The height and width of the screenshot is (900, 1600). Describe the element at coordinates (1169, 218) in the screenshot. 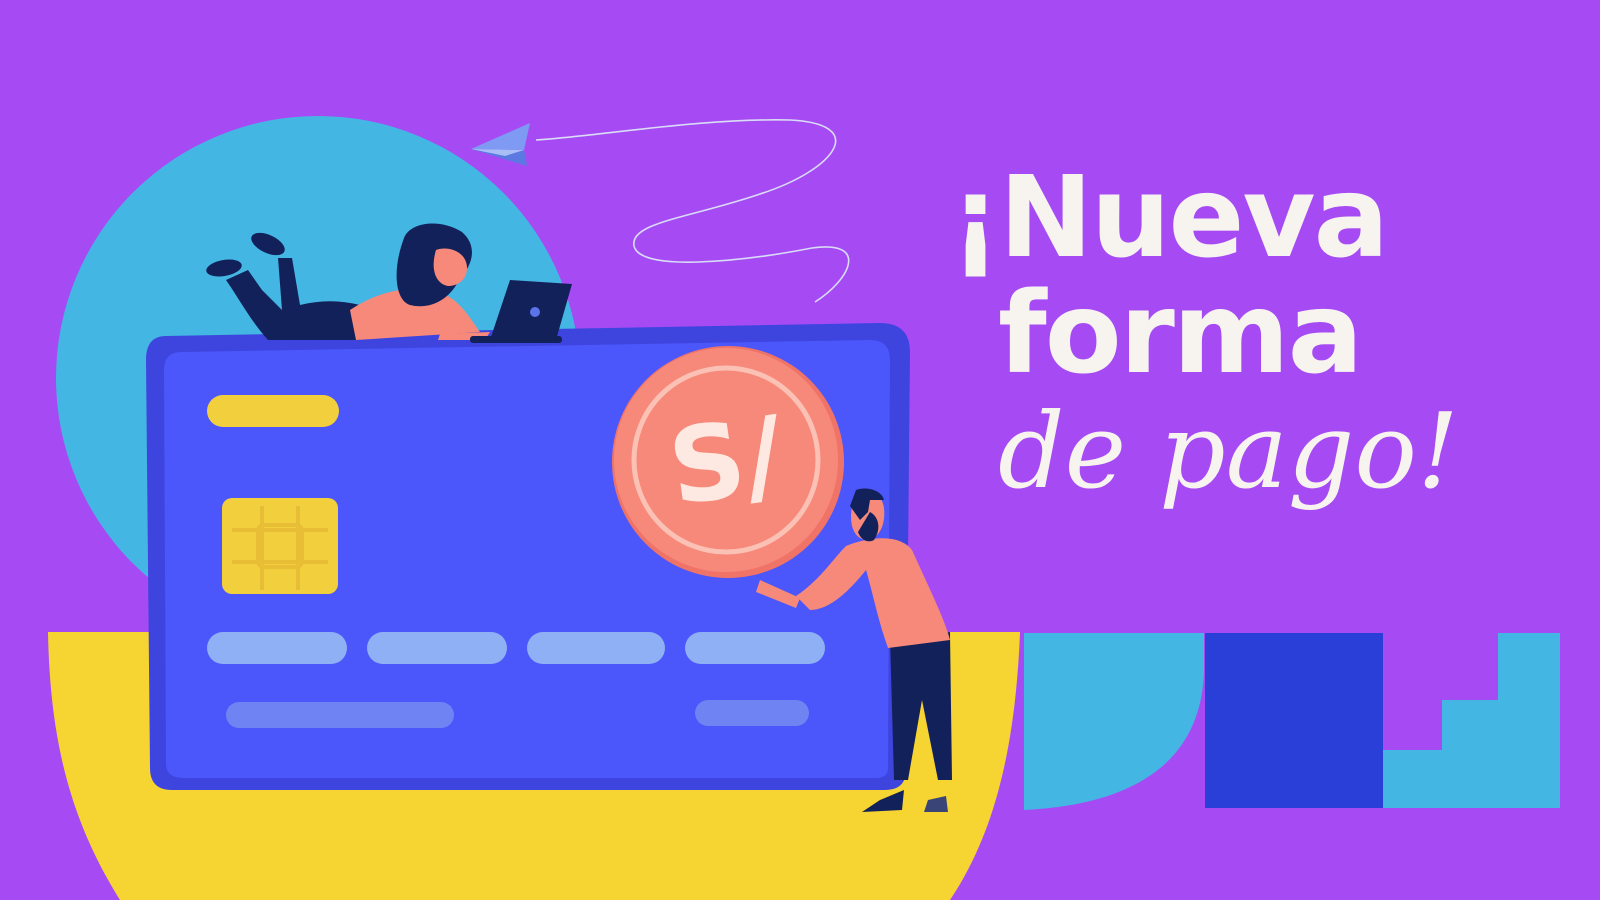

I see `headline-line-1: ¡Nueva` at that location.